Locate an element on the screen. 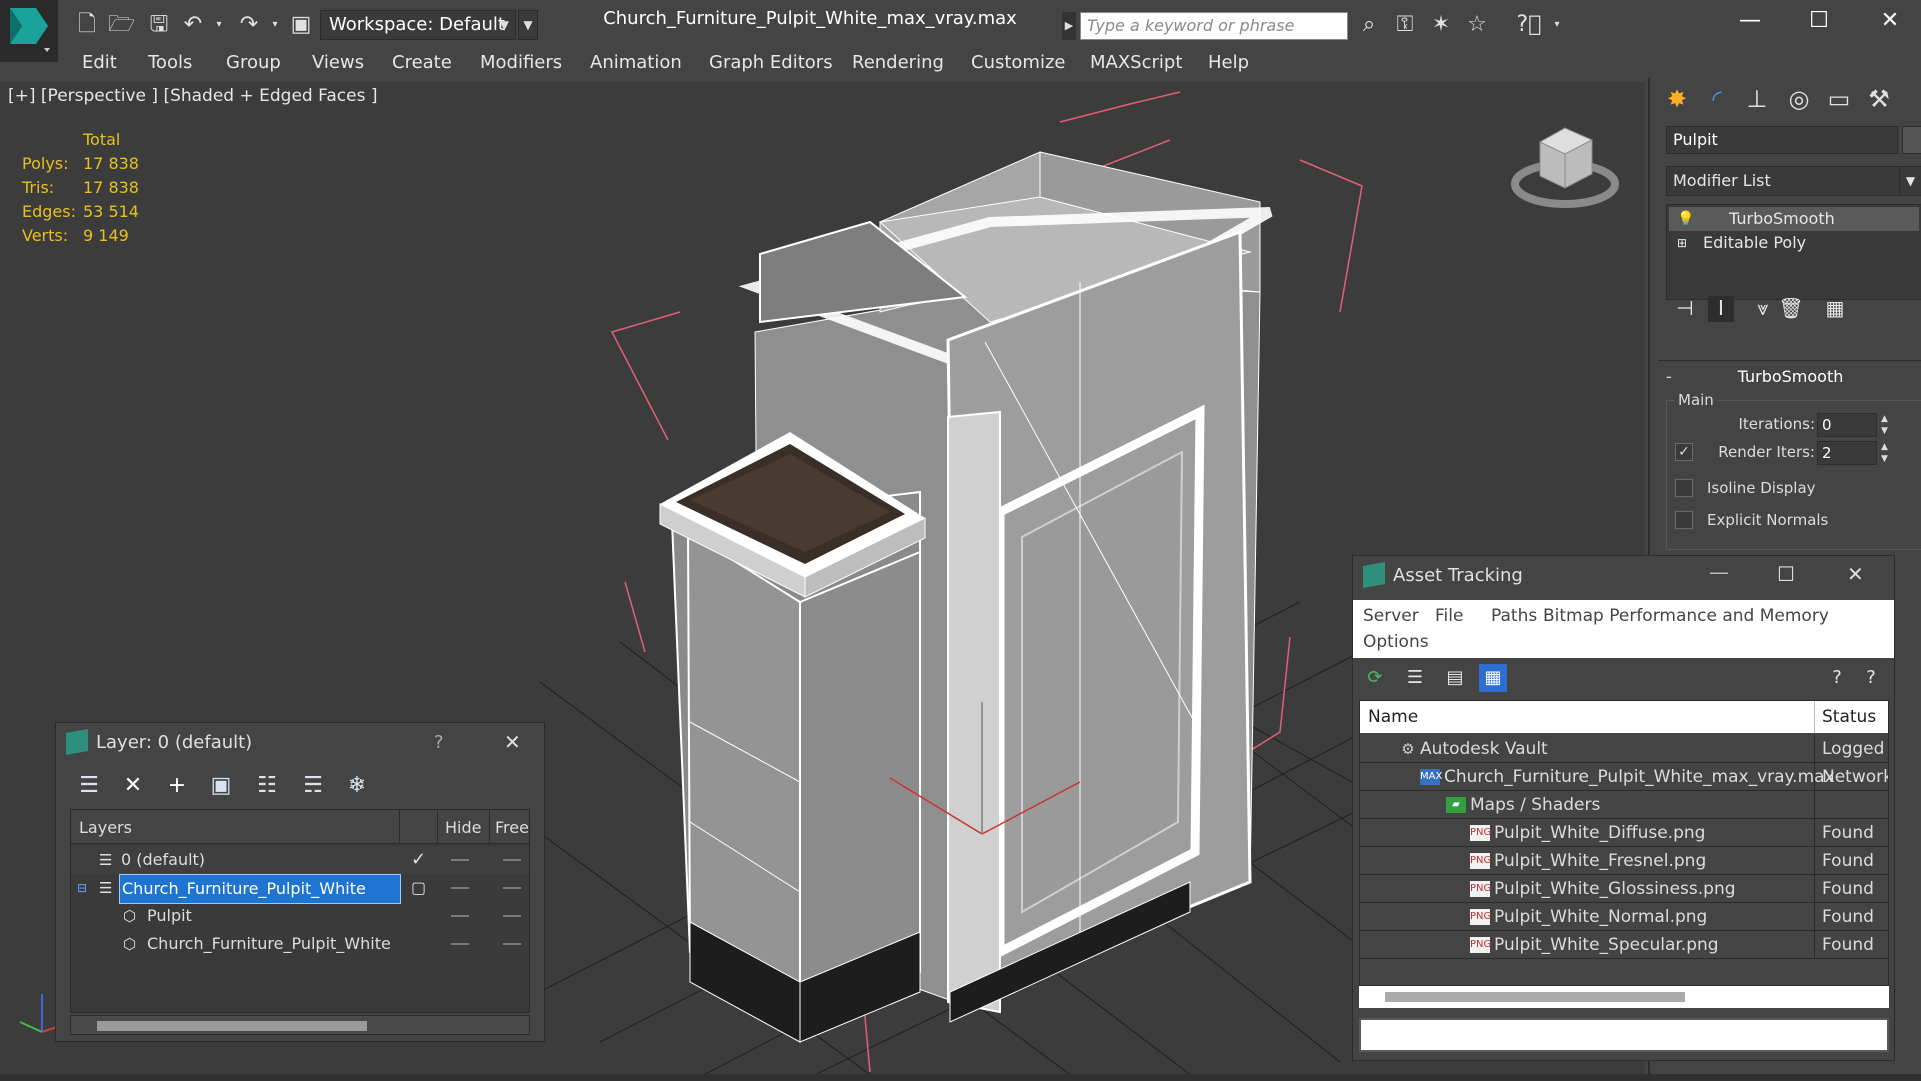 The height and width of the screenshot is (1081, 1921). menu-help: Help is located at coordinates (1228, 62).